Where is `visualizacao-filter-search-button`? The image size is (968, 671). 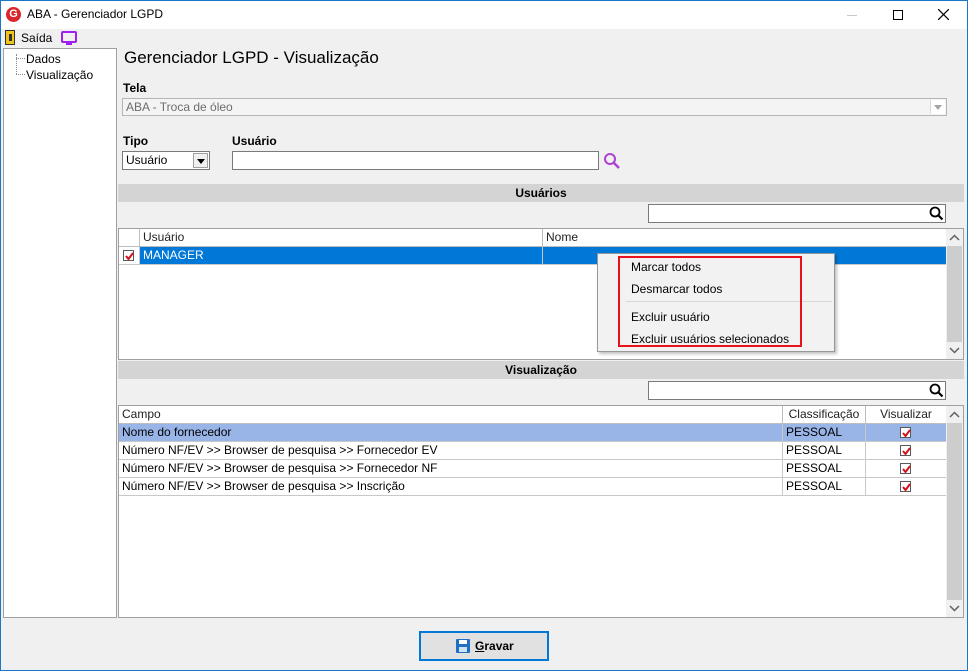 visualizacao-filter-search-button is located at coordinates (937, 391).